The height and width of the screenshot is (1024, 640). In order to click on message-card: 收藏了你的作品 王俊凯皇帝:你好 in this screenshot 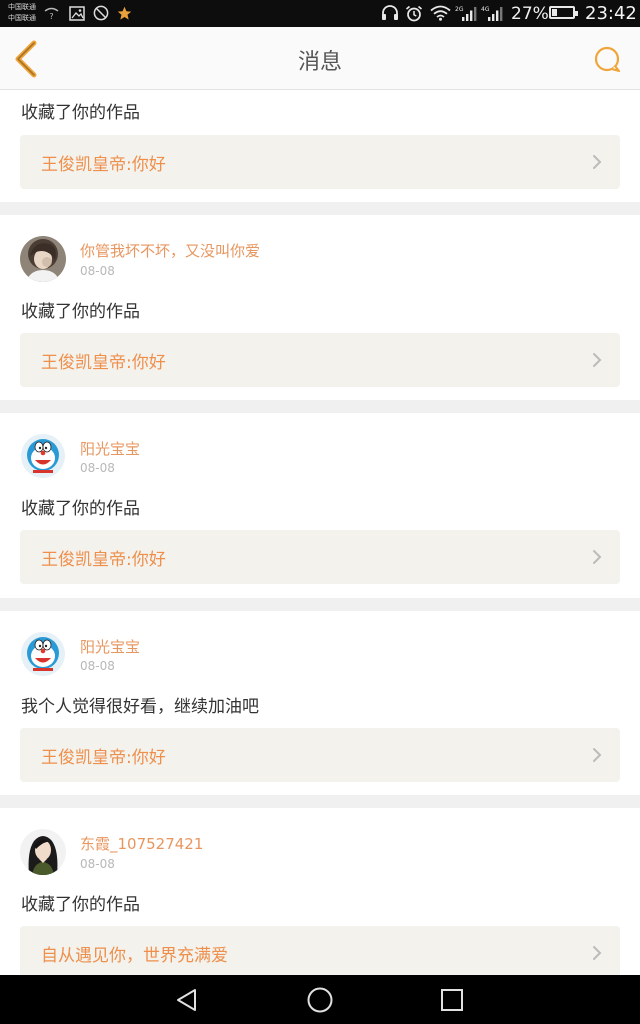, I will do `click(320, 146)`.